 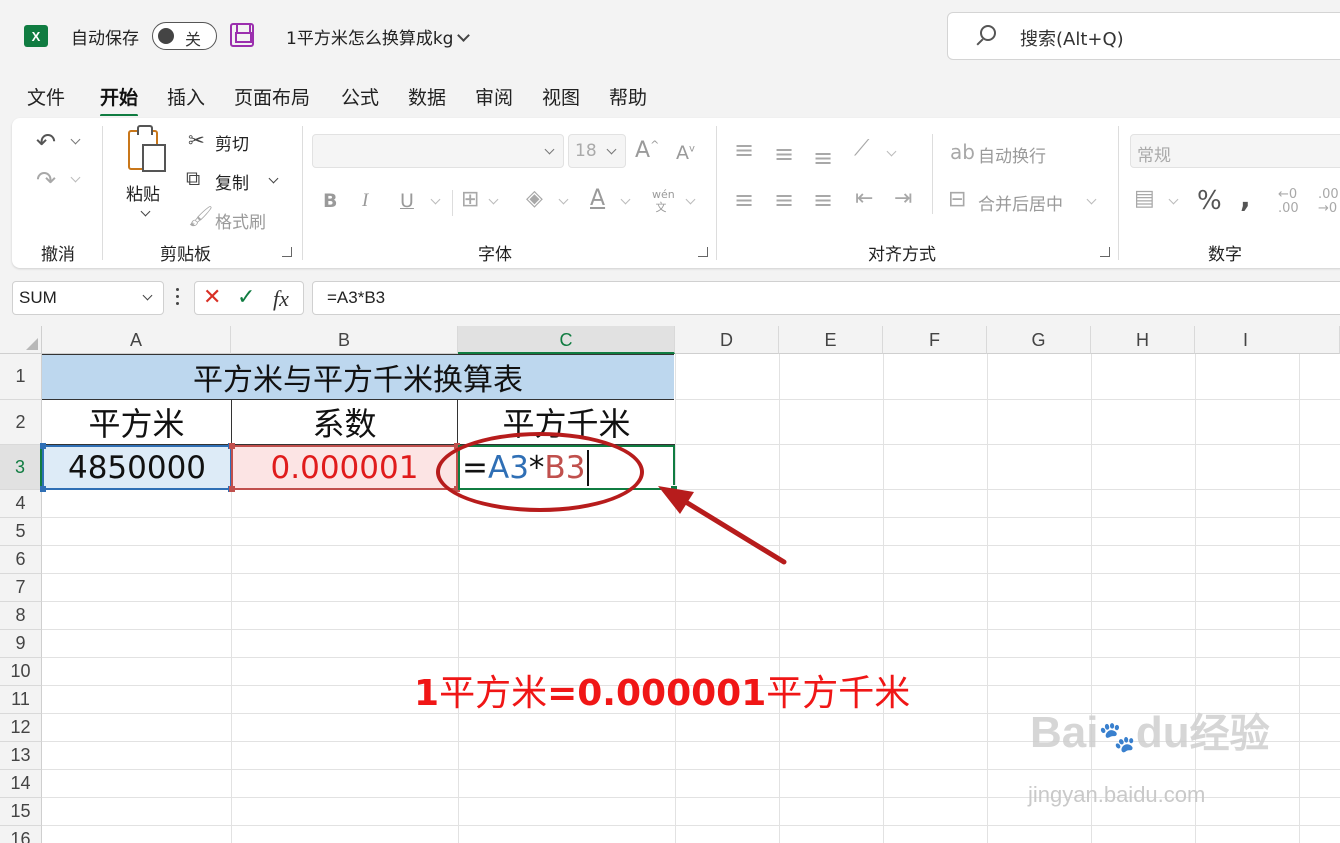 What do you see at coordinates (242, 35) in the screenshot?
I see `save-icon` at bounding box center [242, 35].